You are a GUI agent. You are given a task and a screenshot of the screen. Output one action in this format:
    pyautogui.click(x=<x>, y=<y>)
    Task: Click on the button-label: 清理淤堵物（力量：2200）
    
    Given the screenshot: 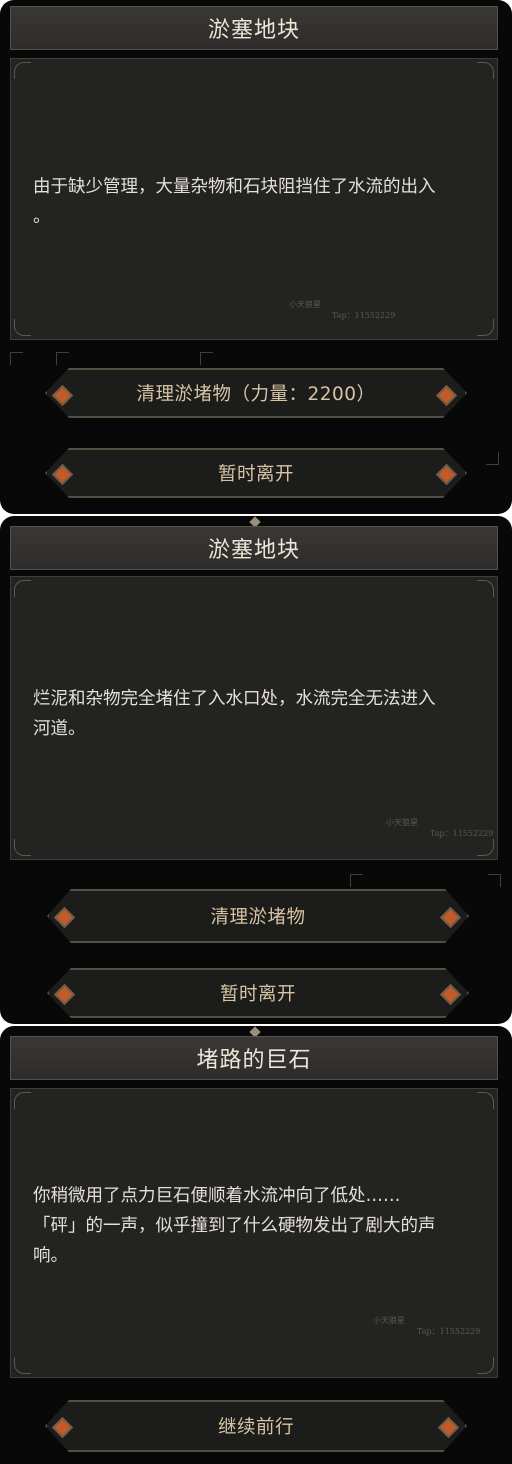 What is the action you would take?
    pyautogui.click(x=256, y=394)
    